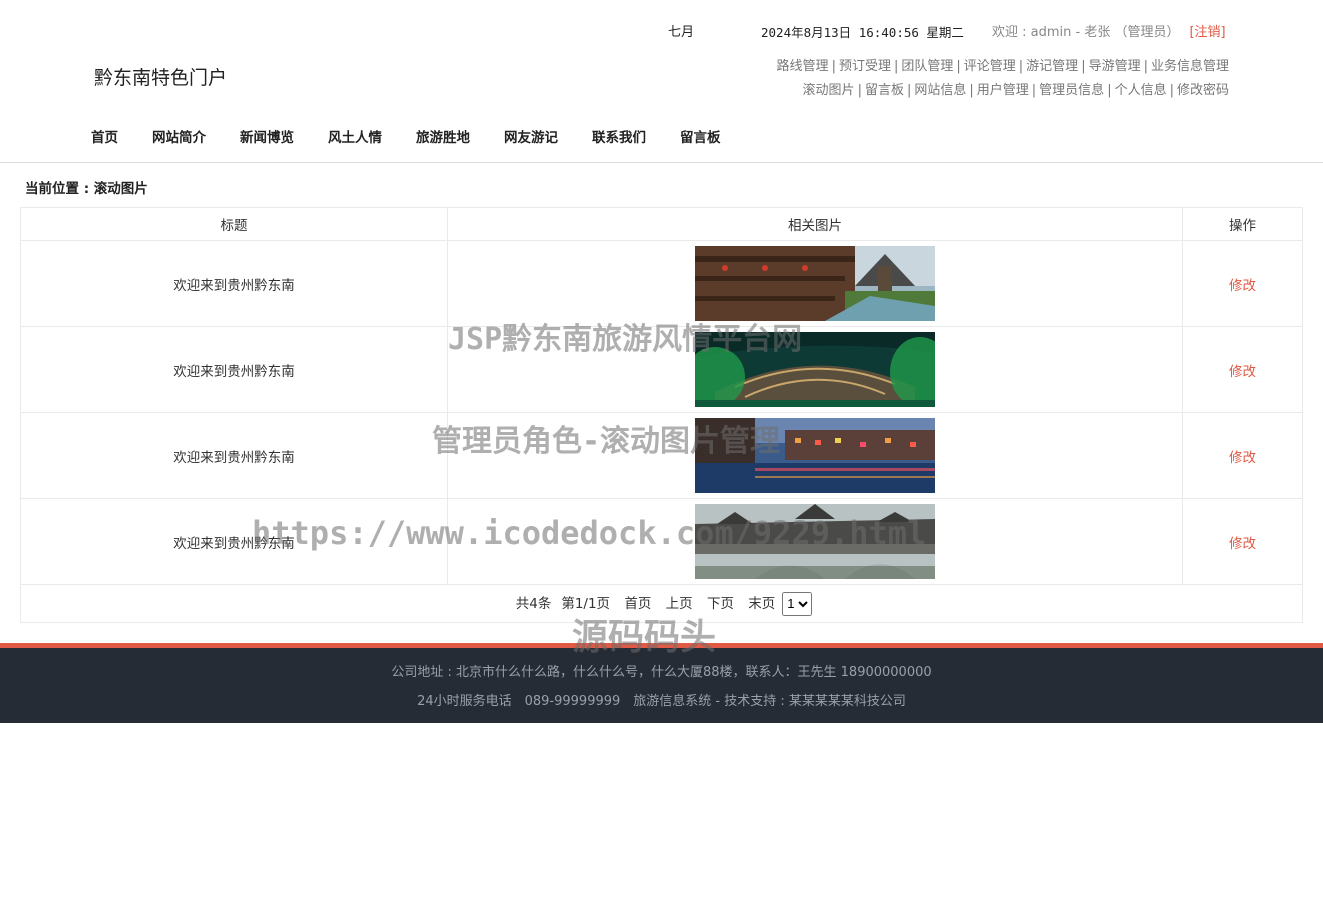 Image resolution: width=1323 pixels, height=914 pixels. Describe the element at coordinates (179, 136) in the screenshot. I see `nav-item-about: 网站简介` at that location.